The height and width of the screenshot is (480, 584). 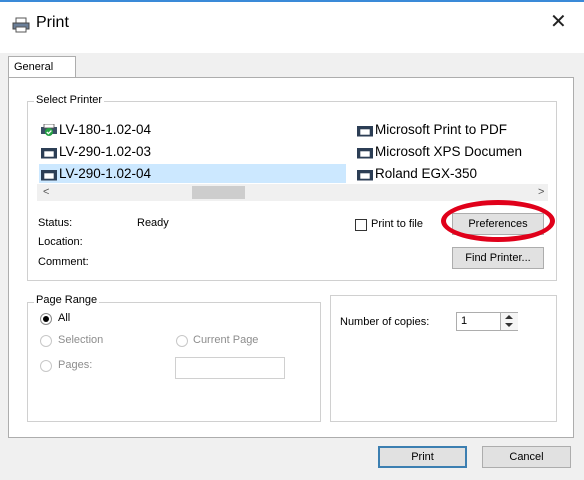 What do you see at coordinates (218, 192) in the screenshot?
I see `scrollbar-thumb` at bounding box center [218, 192].